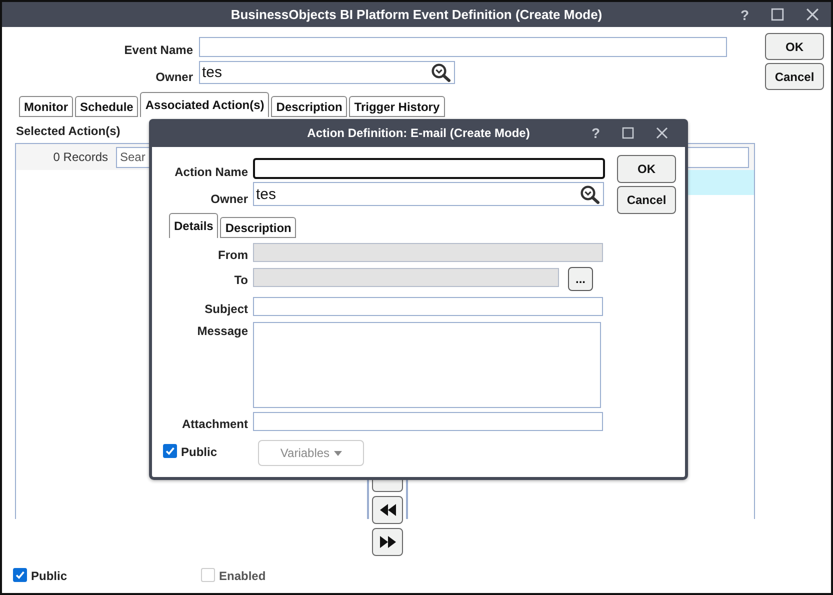 The image size is (833, 595). I want to click on move-all-right-button, so click(387, 542).